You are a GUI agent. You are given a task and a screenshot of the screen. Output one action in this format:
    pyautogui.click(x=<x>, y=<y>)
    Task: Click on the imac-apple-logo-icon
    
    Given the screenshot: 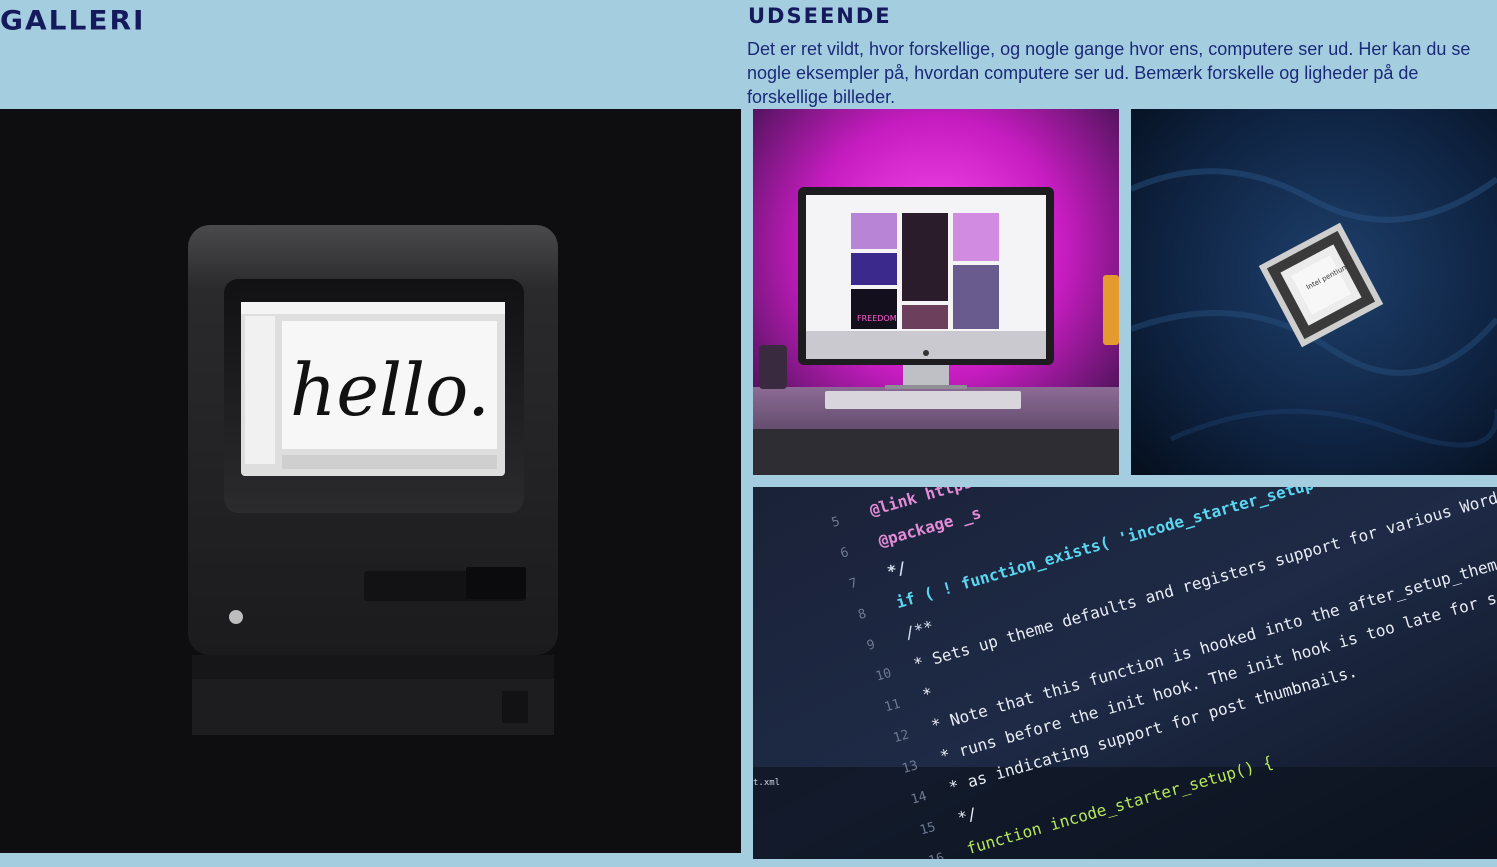 What is the action you would take?
    pyautogui.click(x=926, y=353)
    